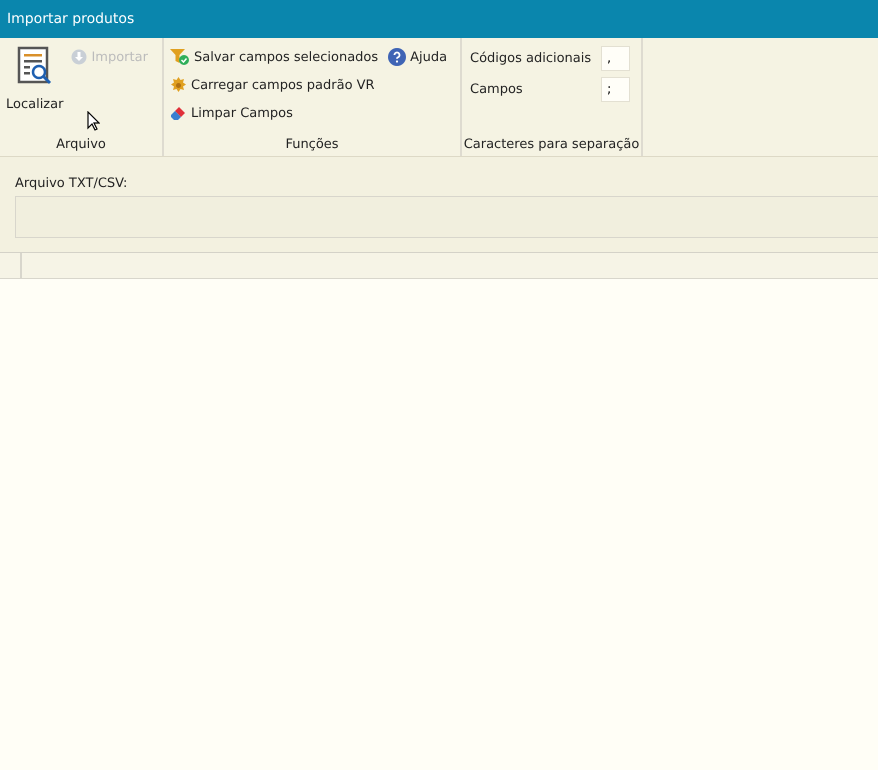 Image resolution: width=878 pixels, height=770 pixels. What do you see at coordinates (397, 57) in the screenshot?
I see `help-icon` at bounding box center [397, 57].